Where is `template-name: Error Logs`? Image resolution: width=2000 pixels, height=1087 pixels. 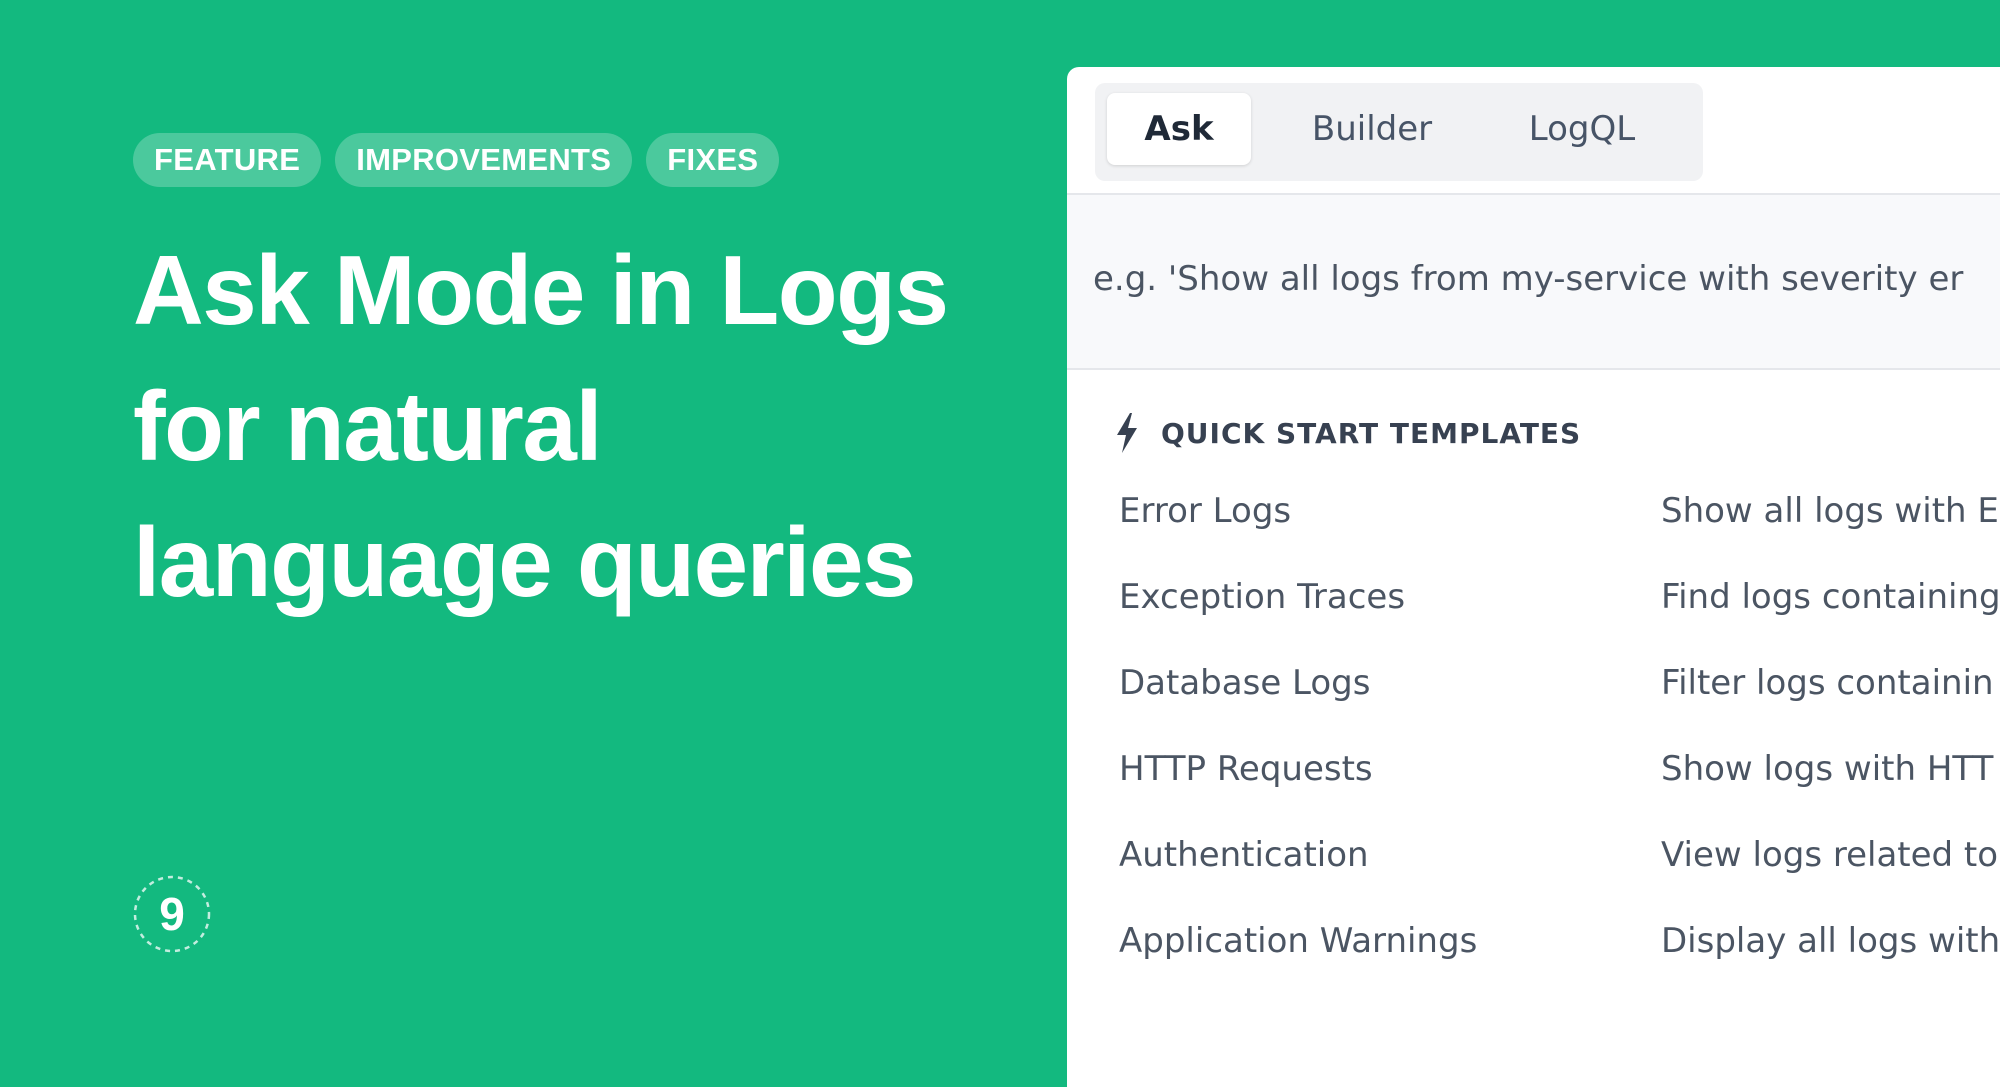
template-name: Error Logs is located at coordinates (1205, 511).